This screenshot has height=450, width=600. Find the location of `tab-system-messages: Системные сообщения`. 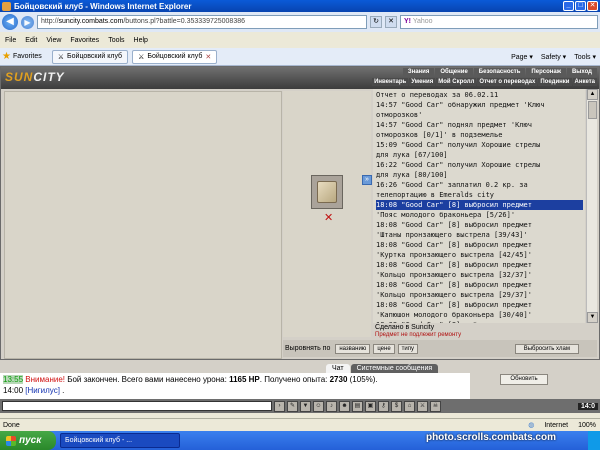

tab-system-messages: Системные сообщения is located at coordinates (394, 368).